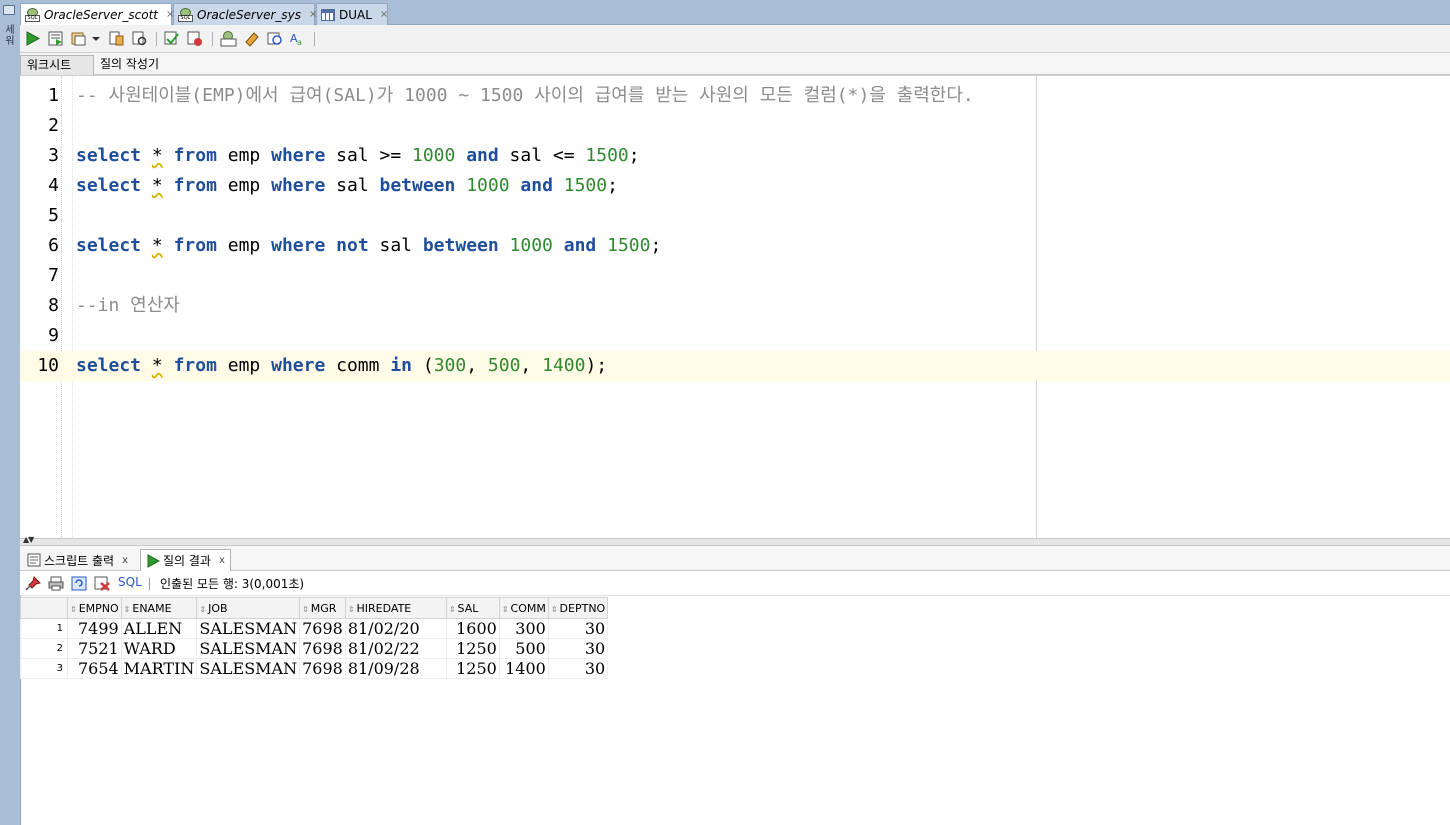  I want to click on cell-ename: WARD, so click(159, 648).